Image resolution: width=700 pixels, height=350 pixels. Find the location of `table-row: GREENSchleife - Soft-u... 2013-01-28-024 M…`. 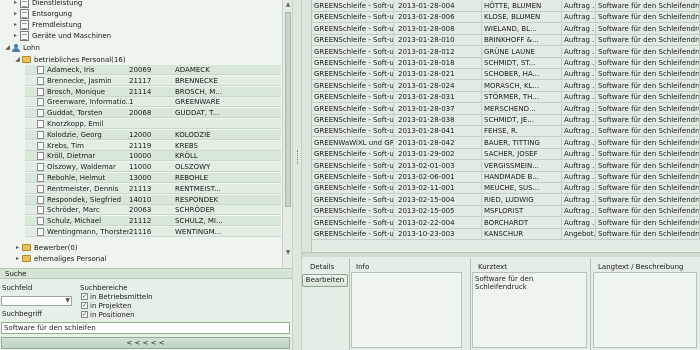

table-row: GREENSchleife - Soft-u... 2013-01-28-024 M… is located at coordinates (506, 86).